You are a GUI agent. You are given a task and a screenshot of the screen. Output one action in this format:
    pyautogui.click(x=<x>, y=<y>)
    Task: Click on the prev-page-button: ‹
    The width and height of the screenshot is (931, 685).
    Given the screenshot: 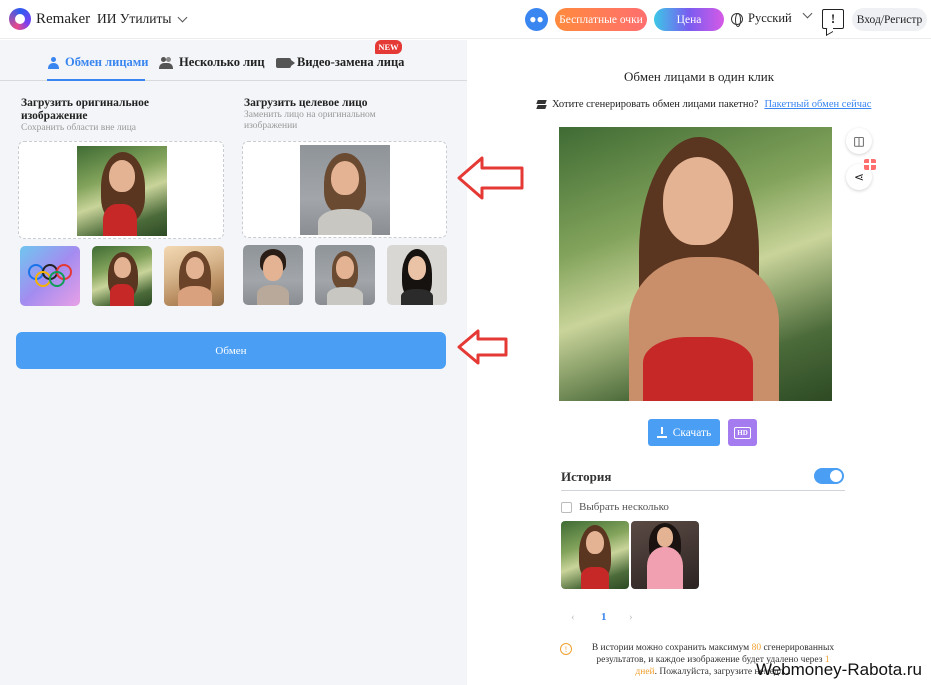 What is the action you would take?
    pyautogui.click(x=573, y=617)
    